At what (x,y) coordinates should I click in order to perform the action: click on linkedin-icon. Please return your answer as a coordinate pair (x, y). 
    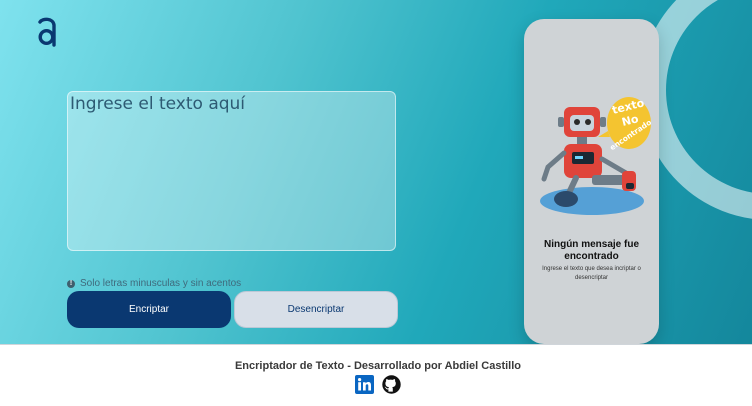
    Looking at the image, I should click on (364, 384).